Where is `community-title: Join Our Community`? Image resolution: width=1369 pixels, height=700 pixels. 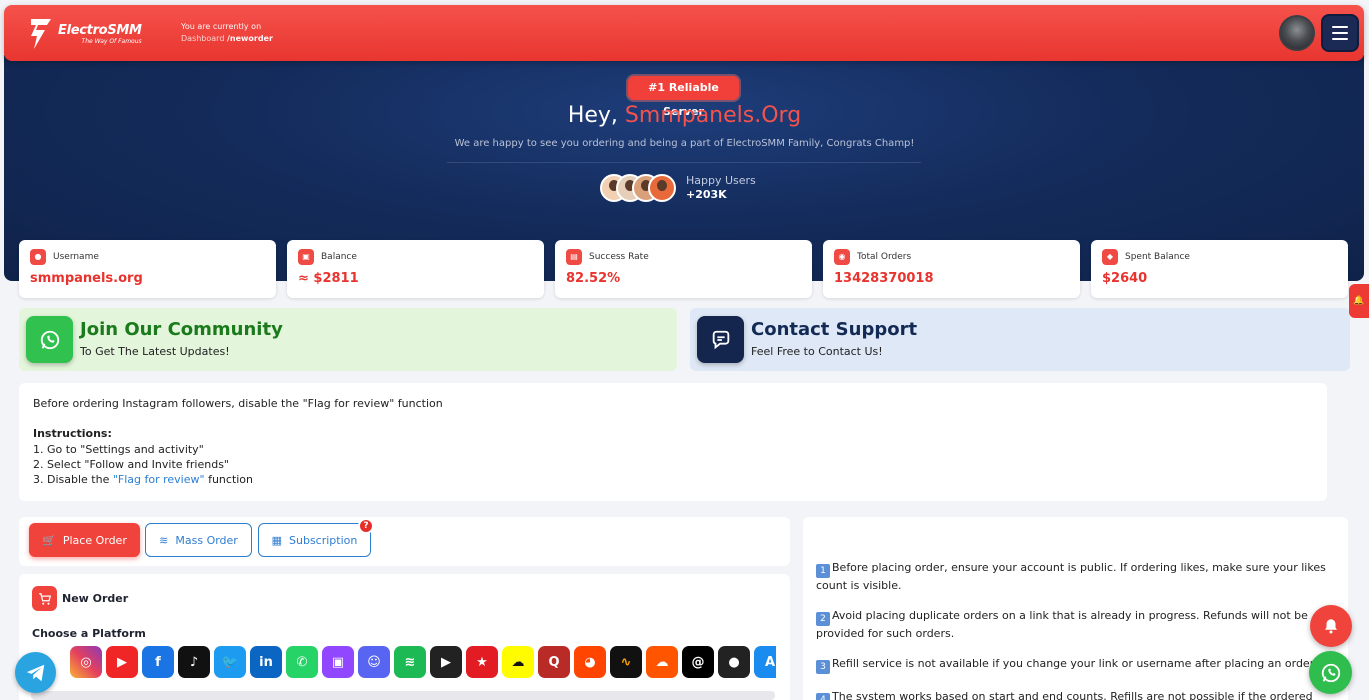 community-title: Join Our Community is located at coordinates (181, 329).